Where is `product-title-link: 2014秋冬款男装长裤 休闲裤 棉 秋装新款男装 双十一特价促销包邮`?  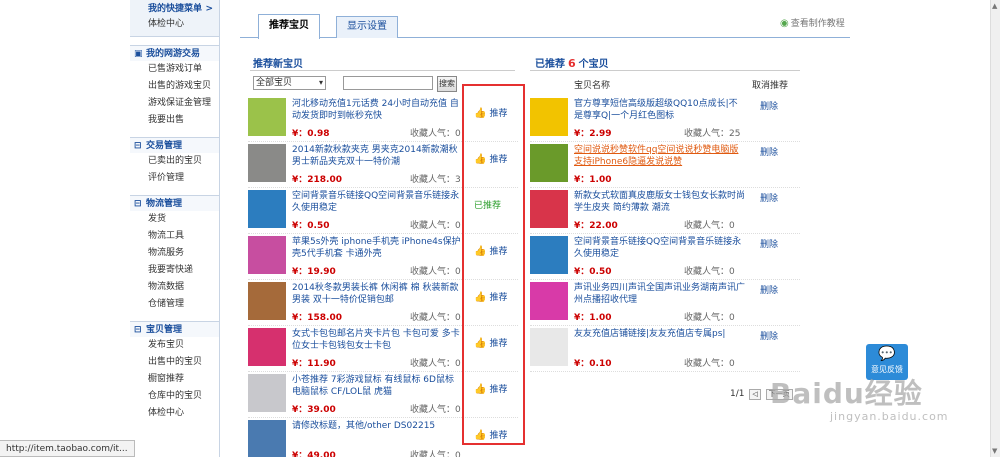
product-title-link: 2014秋冬款男装长裤 休闲裤 棉 秋装新款男装 双十一特价促销包邮 is located at coordinates (377, 294).